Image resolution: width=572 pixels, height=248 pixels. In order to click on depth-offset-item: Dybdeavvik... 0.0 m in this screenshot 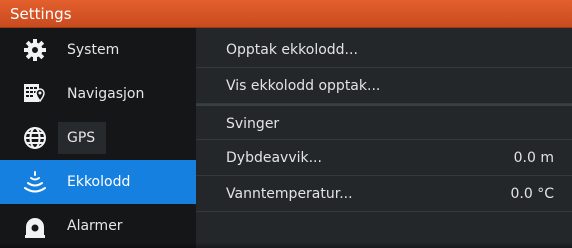, I will do `click(384, 158)`.